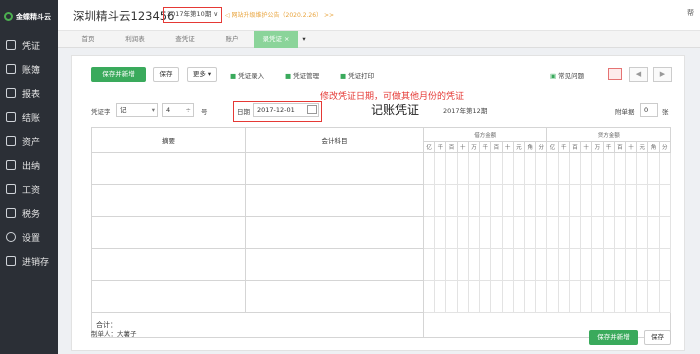 The width and height of the screenshot is (700, 354). What do you see at coordinates (29, 141) in the screenshot?
I see `sidebar-item-assets: 资产` at bounding box center [29, 141].